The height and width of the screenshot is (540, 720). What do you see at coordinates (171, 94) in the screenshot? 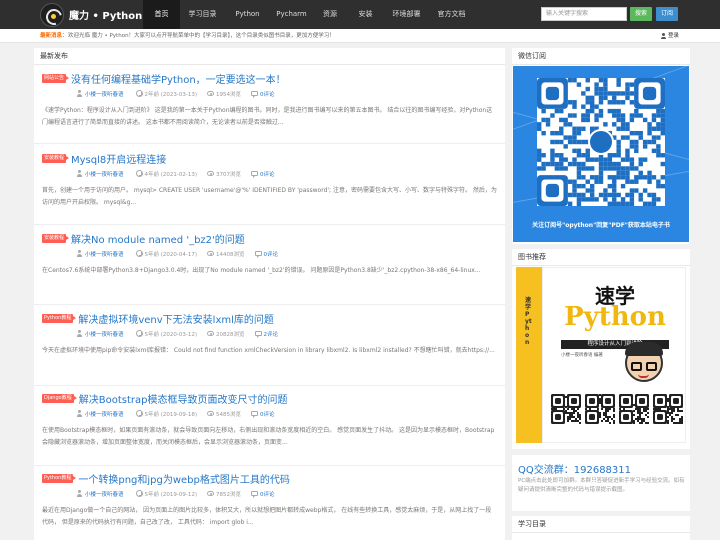
I see `post-time: 2年前 (2023-03-13)` at bounding box center [171, 94].